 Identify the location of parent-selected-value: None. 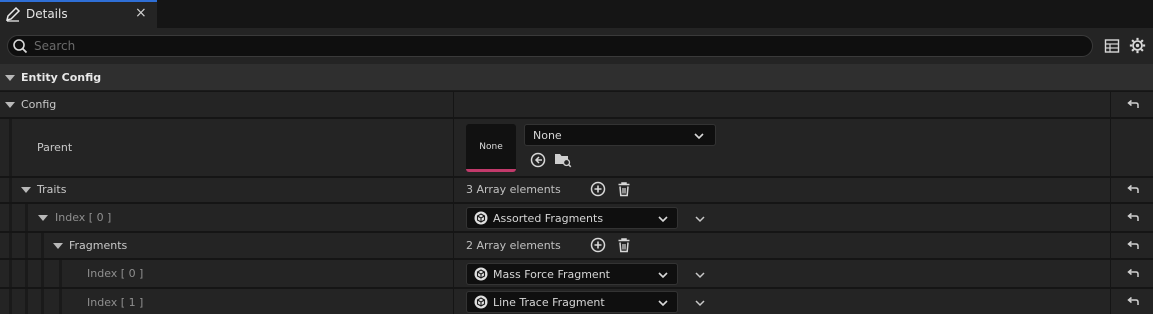
(547, 135).